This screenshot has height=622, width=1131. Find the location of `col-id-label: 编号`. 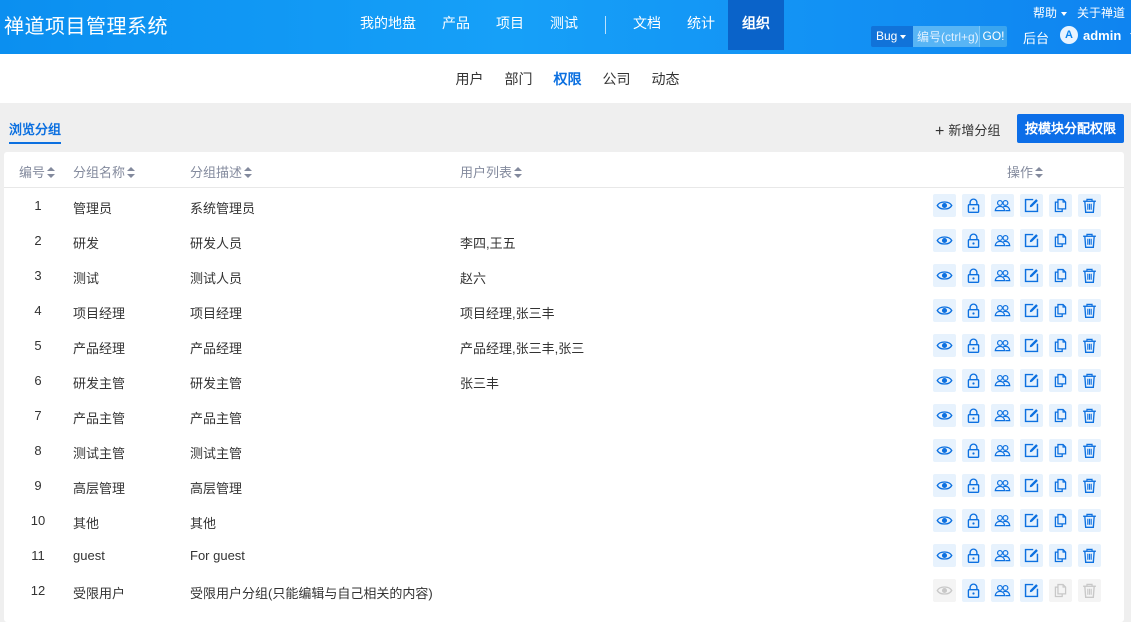

col-id-label: 编号 is located at coordinates (32, 172).